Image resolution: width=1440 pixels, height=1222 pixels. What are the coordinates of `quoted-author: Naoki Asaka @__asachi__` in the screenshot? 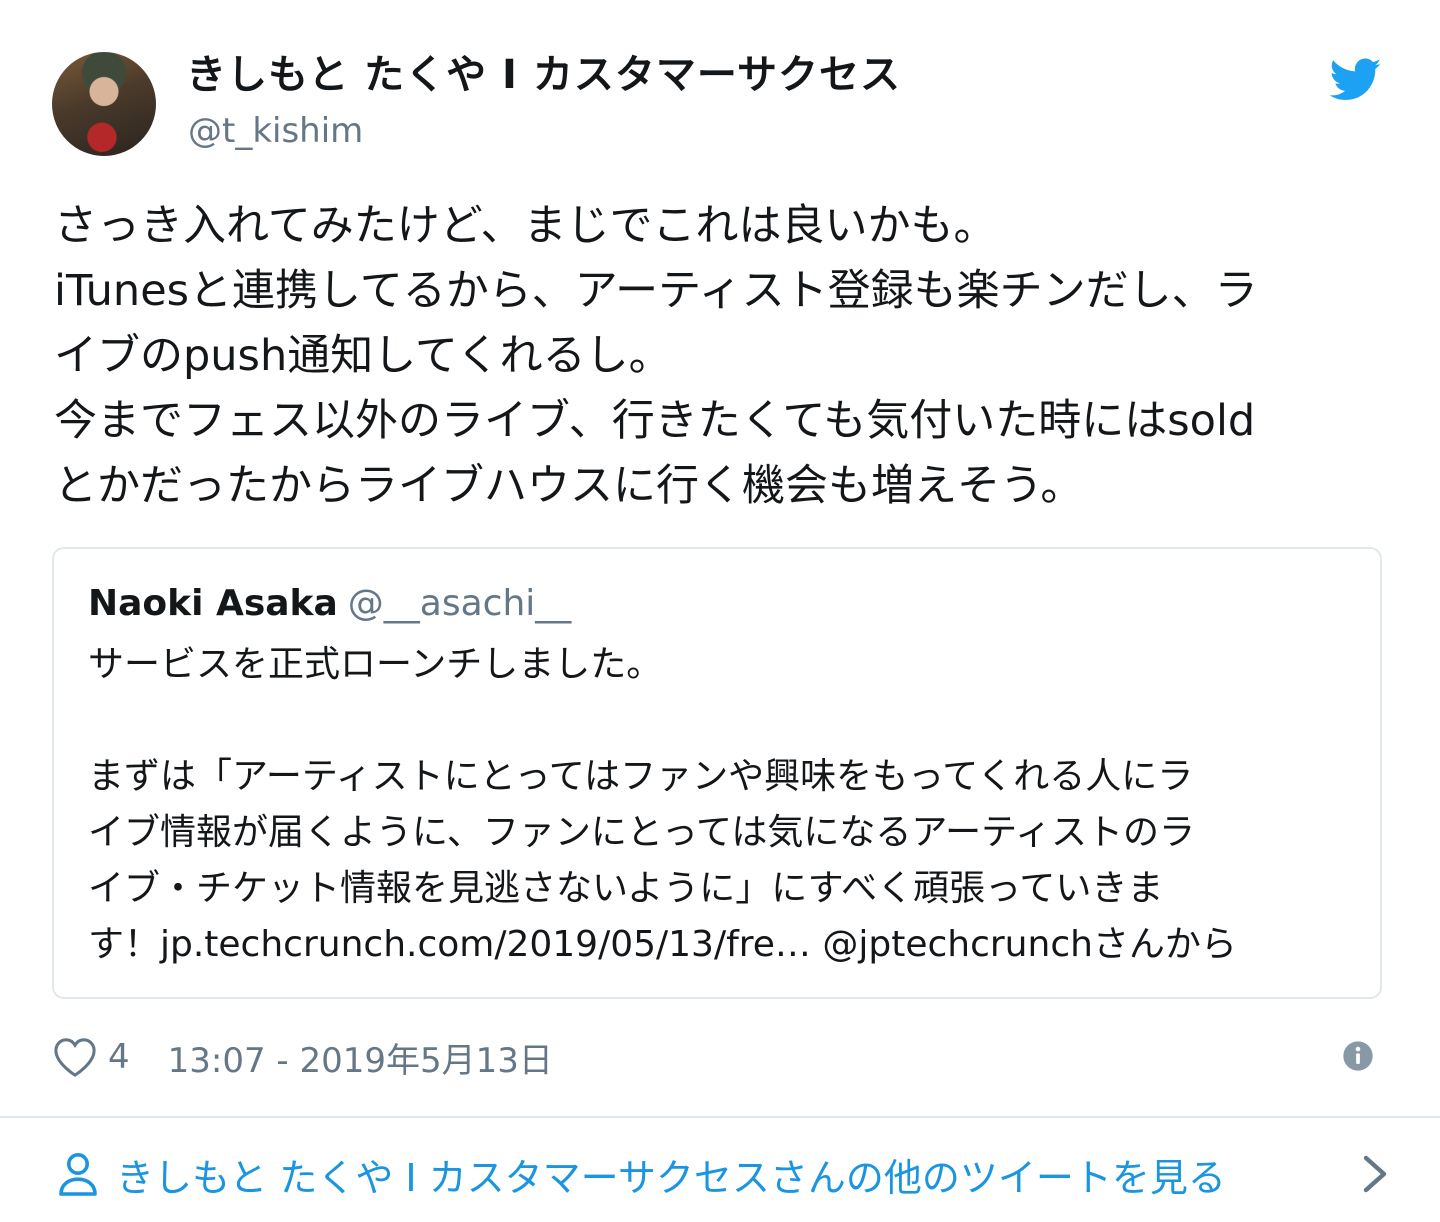 It's located at (329, 604).